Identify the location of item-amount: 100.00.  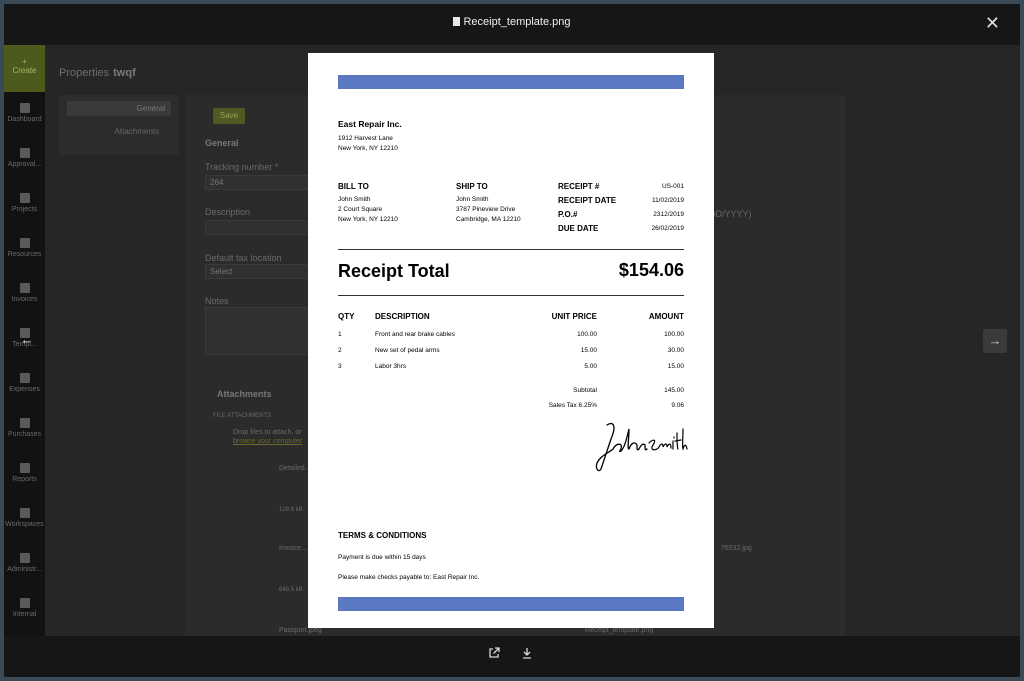
(674, 334).